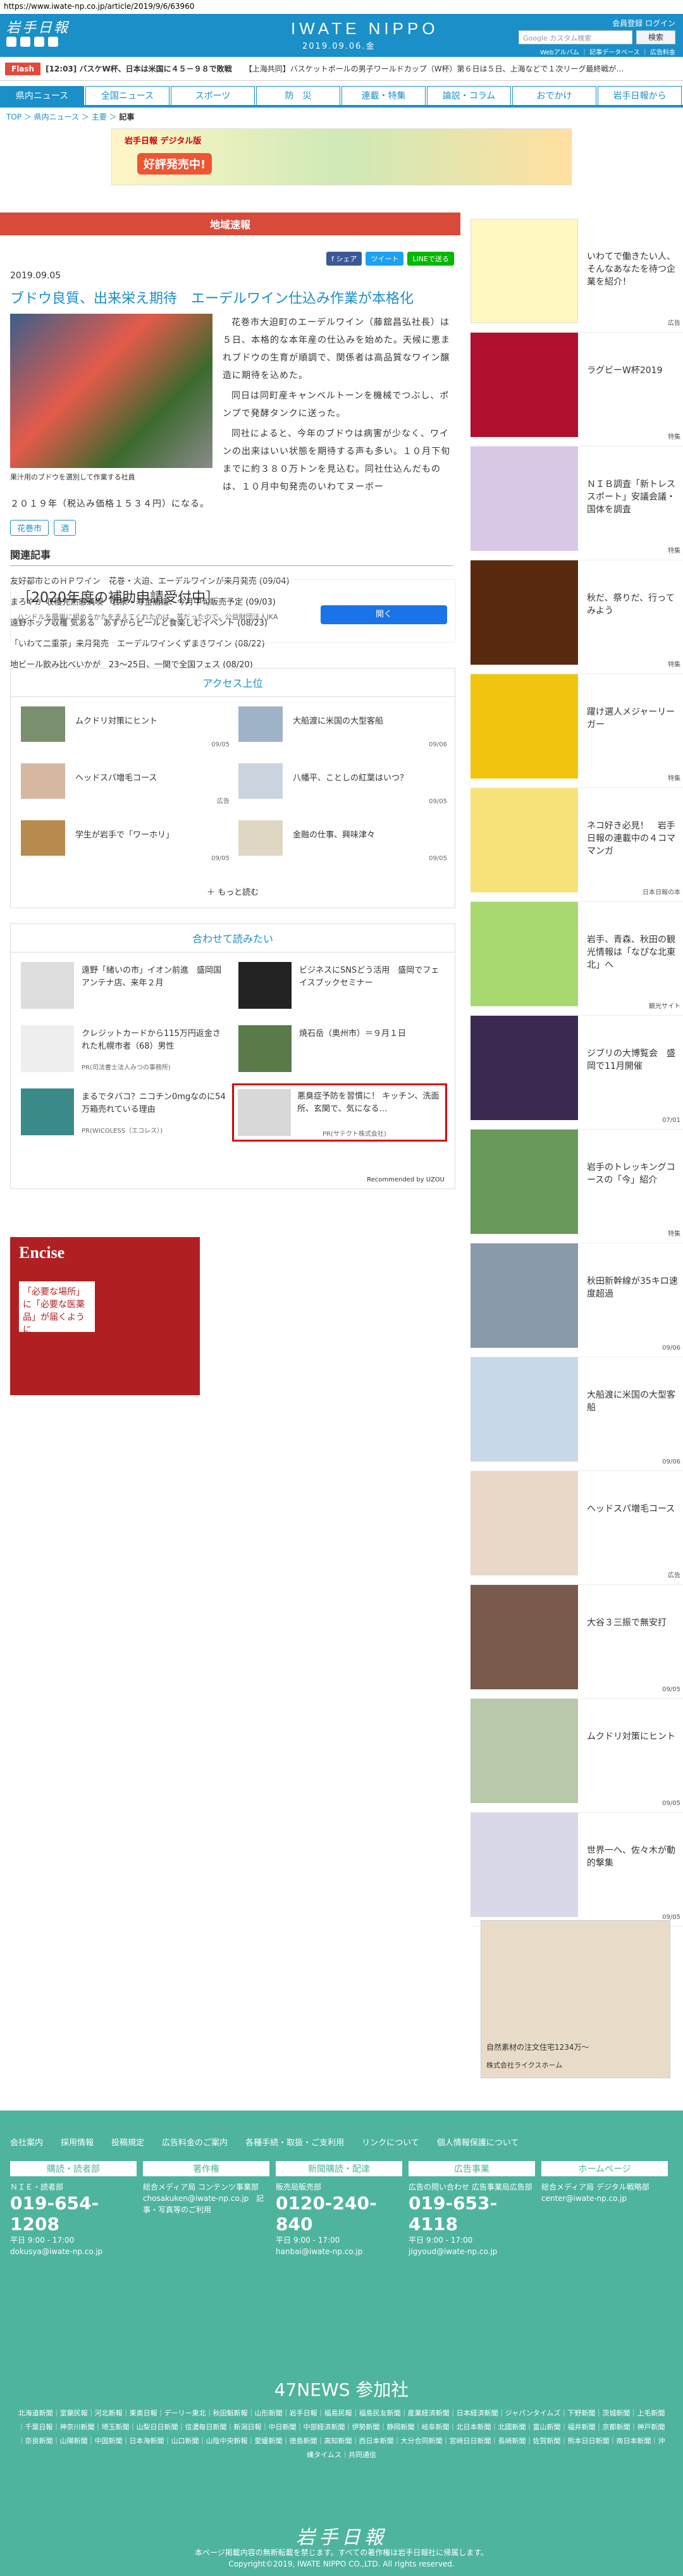  Describe the element at coordinates (577, 1183) in the screenshot. I see `sidebar-item: 岩手のトレッキングコースの「今」紹介 特集` at that location.